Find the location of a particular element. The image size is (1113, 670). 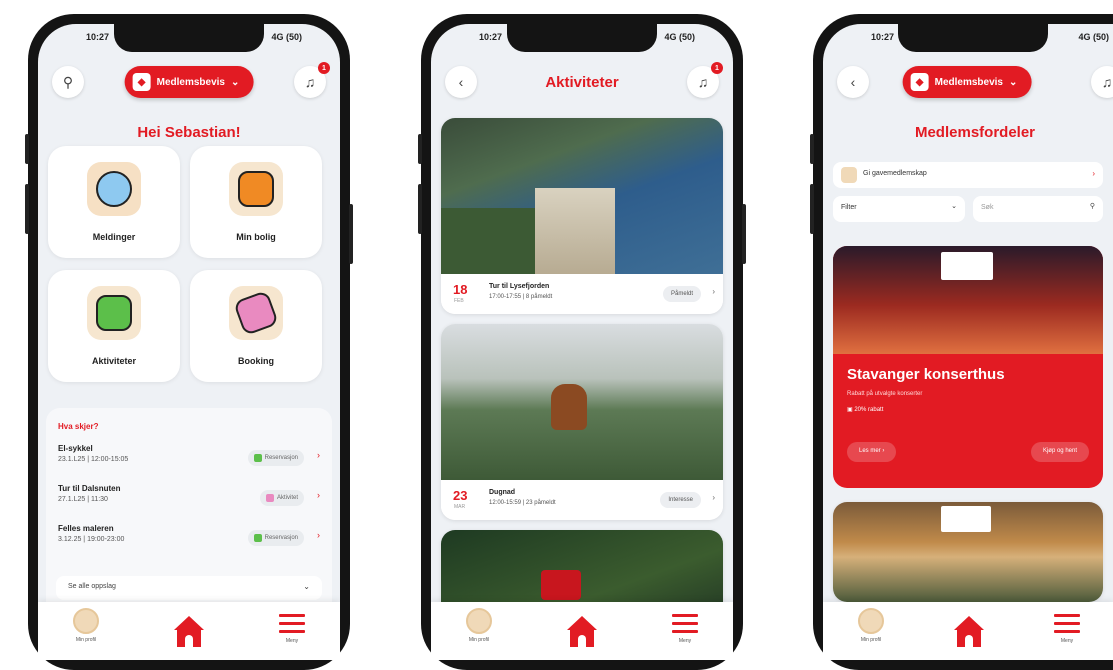

tile-label: Meldinger is located at coordinates (114, 237).